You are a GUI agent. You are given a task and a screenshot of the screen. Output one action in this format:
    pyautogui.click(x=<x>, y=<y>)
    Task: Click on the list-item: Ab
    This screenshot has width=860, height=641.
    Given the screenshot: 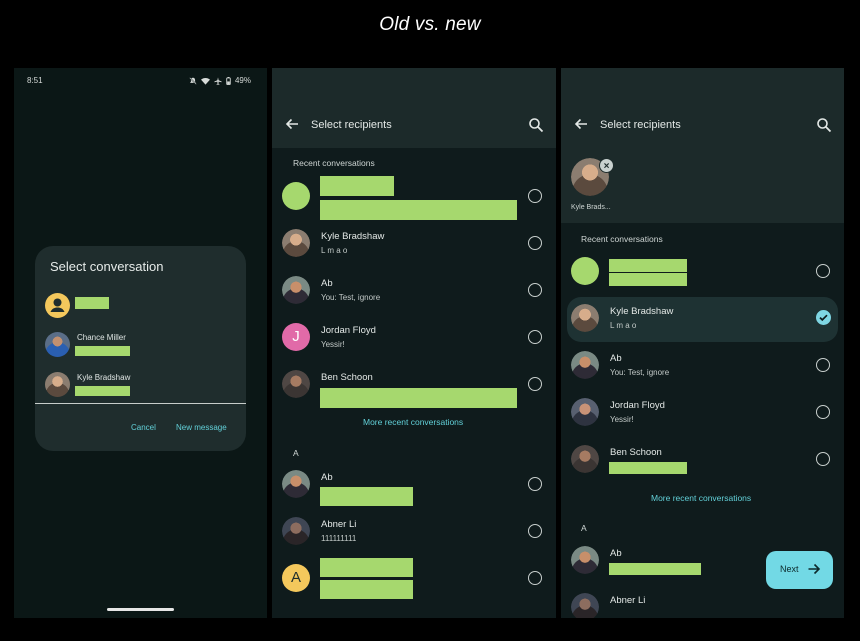 What is the action you would take?
    pyautogui.click(x=414, y=485)
    